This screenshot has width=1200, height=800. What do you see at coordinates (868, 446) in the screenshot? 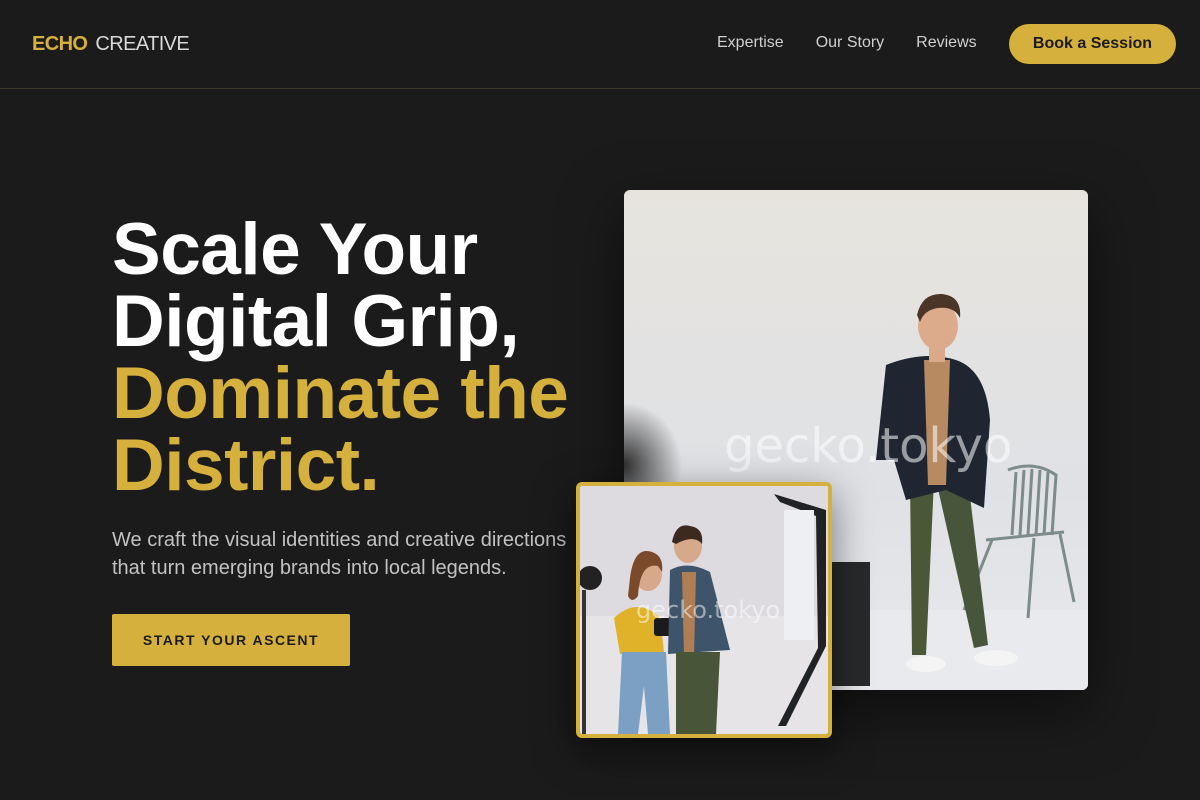
I see `main-photo-watermark: gecko.tokyo` at bounding box center [868, 446].